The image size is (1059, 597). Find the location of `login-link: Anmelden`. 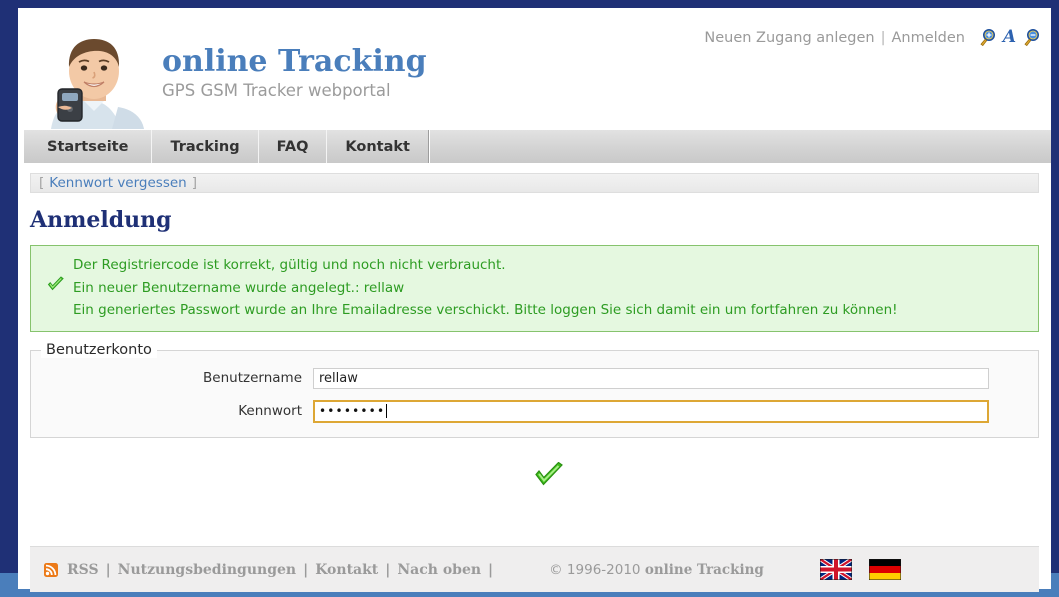

login-link: Anmelden is located at coordinates (929, 38).